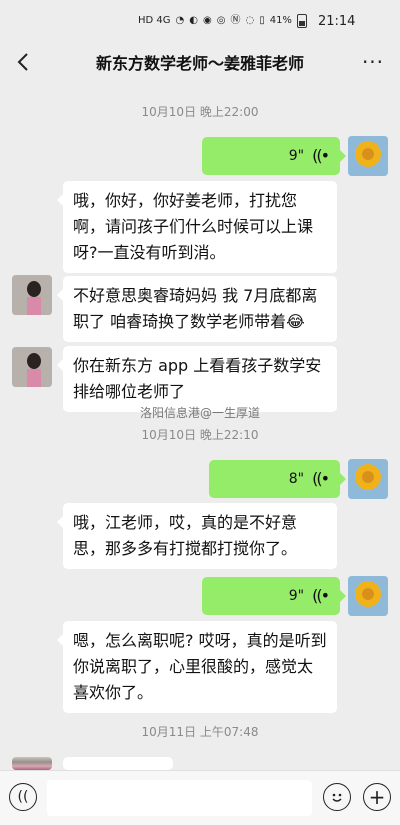 Image resolution: width=400 pixels, height=825 pixels. I want to click on message-text: 不好意思奥睿琦妈妈 我 7月底都离职了 咱睿琦换了数学老师带着😂, so click(195, 308).